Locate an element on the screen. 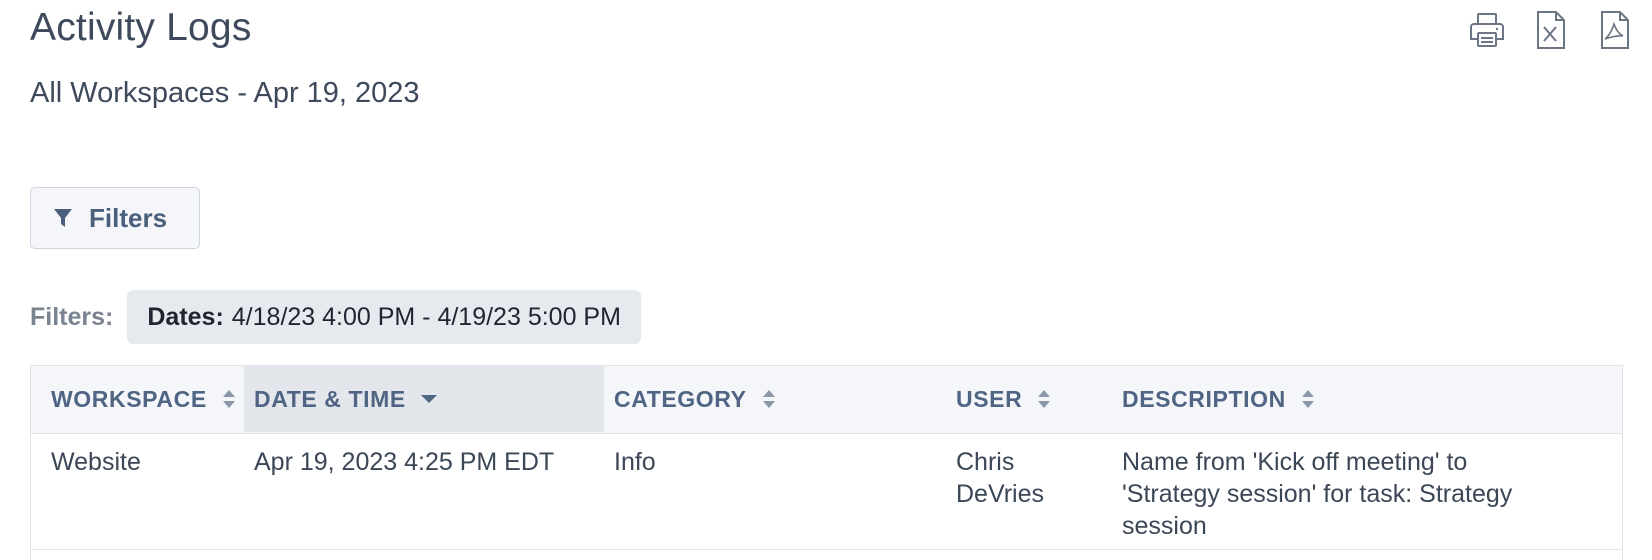 The height and width of the screenshot is (560, 1652). excel-icon is located at coordinates (1551, 30).